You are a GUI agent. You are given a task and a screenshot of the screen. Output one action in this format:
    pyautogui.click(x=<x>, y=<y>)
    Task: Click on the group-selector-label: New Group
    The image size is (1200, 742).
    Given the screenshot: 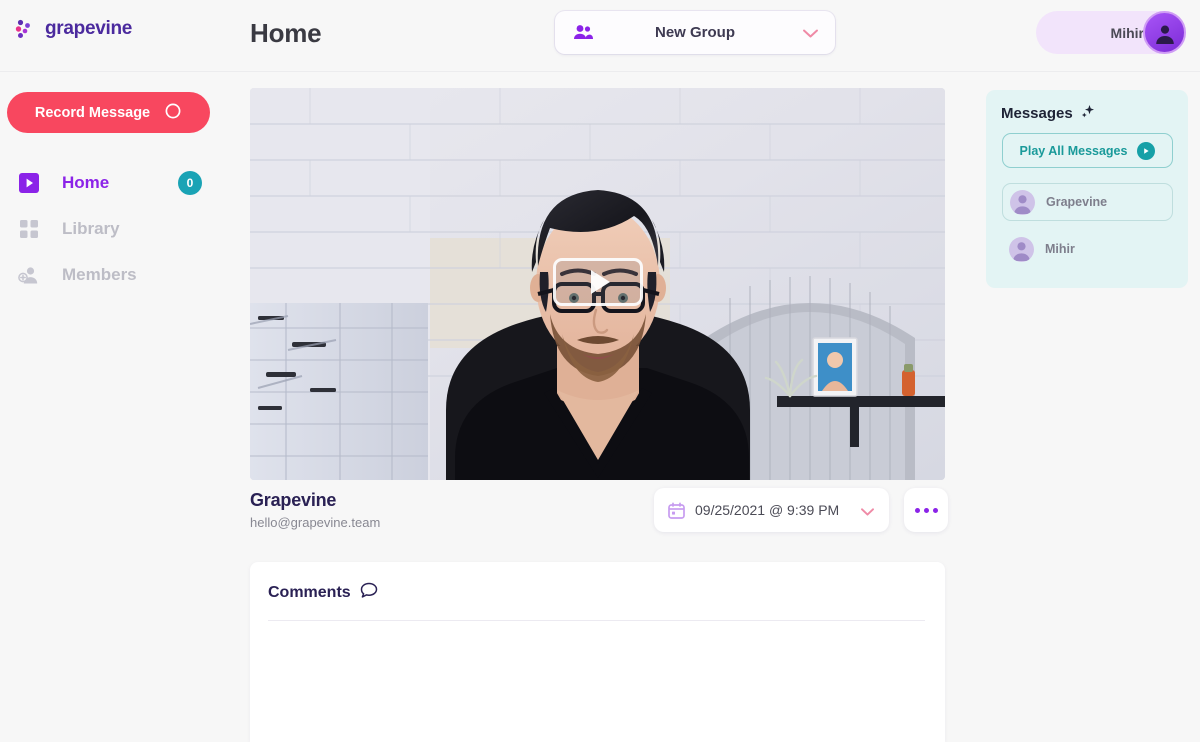 What is the action you would take?
    pyautogui.click(x=694, y=32)
    